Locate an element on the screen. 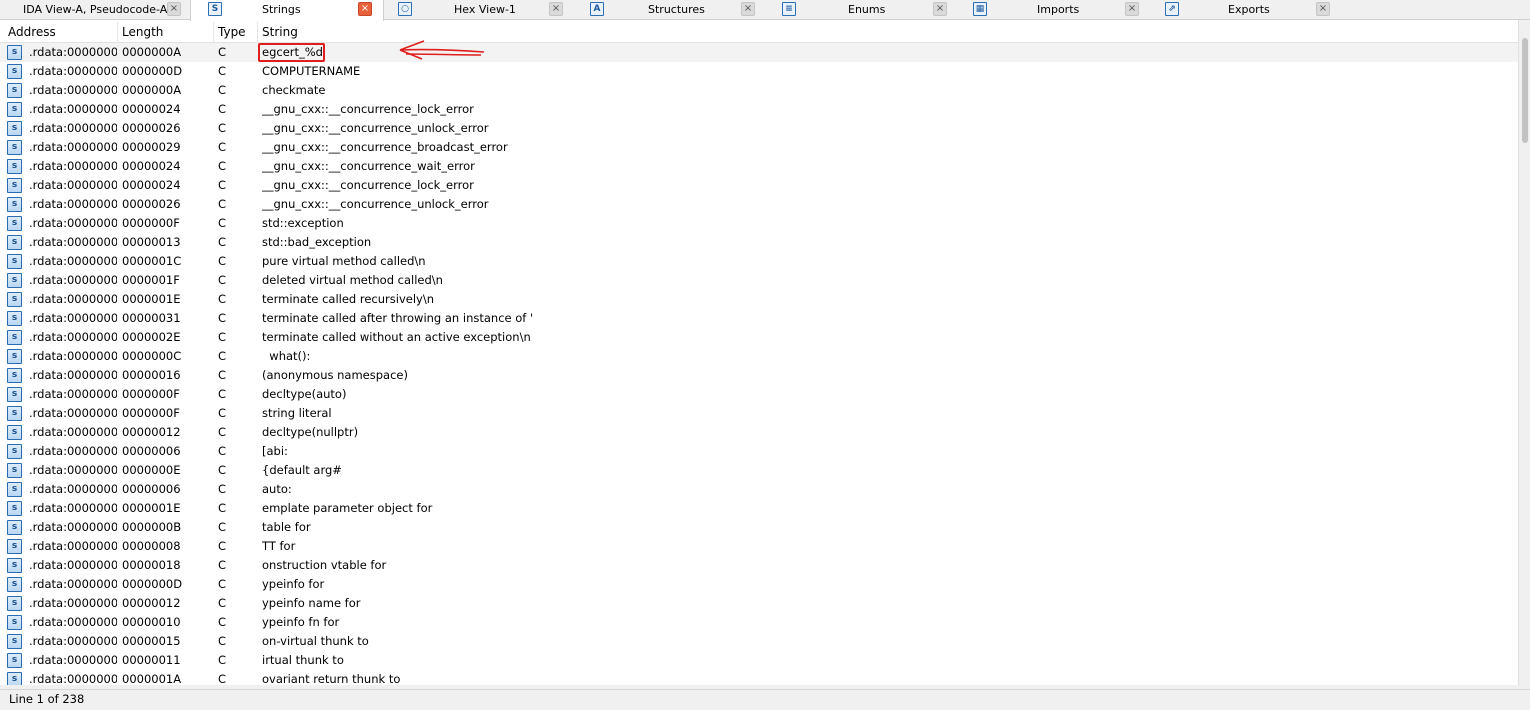 This screenshot has width=1530, height=710. cell-string: auto: is located at coordinates (277, 489).